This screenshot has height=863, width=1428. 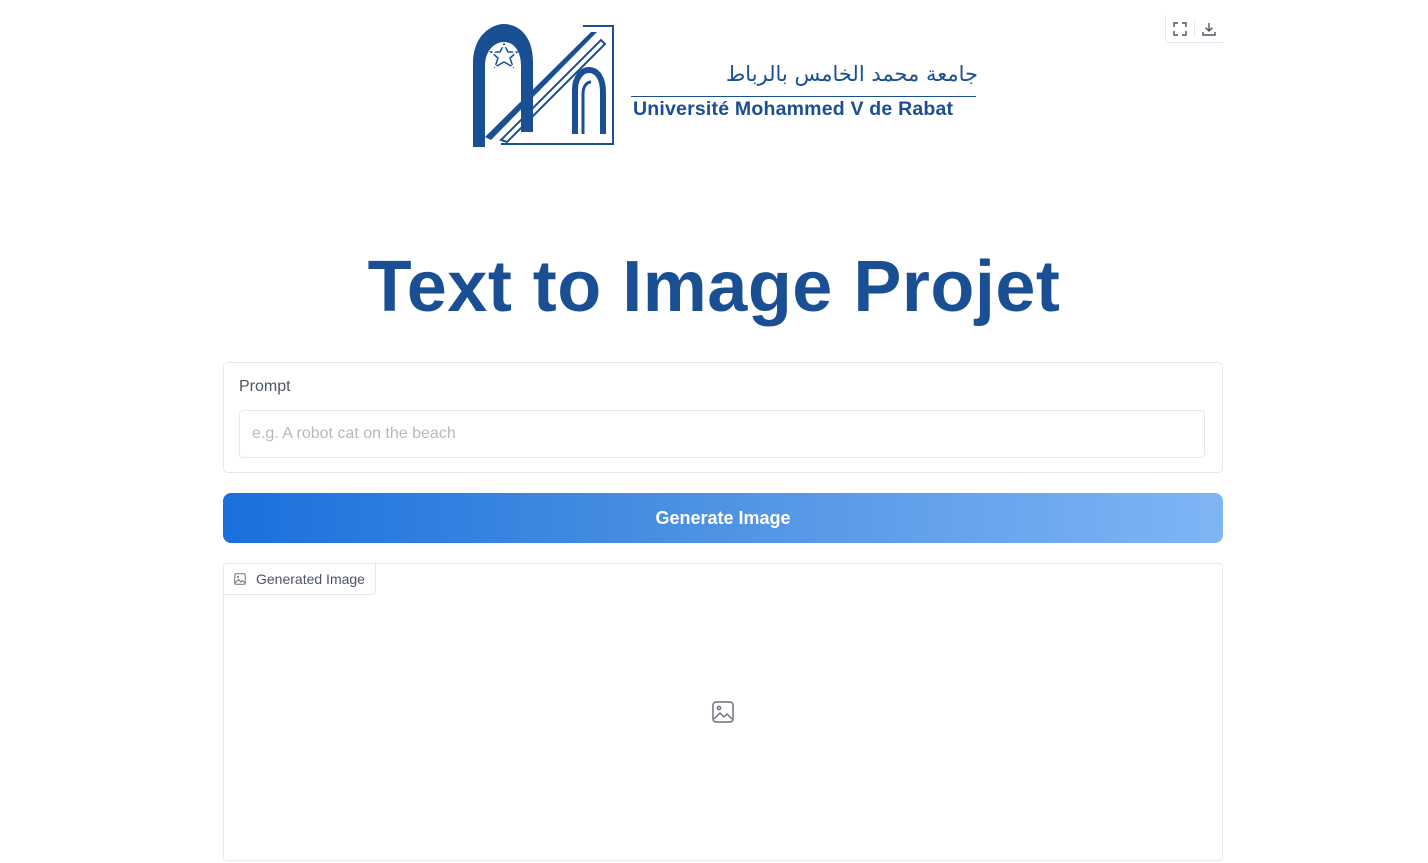 I want to click on image-placeholder-icon, so click(x=723, y=712).